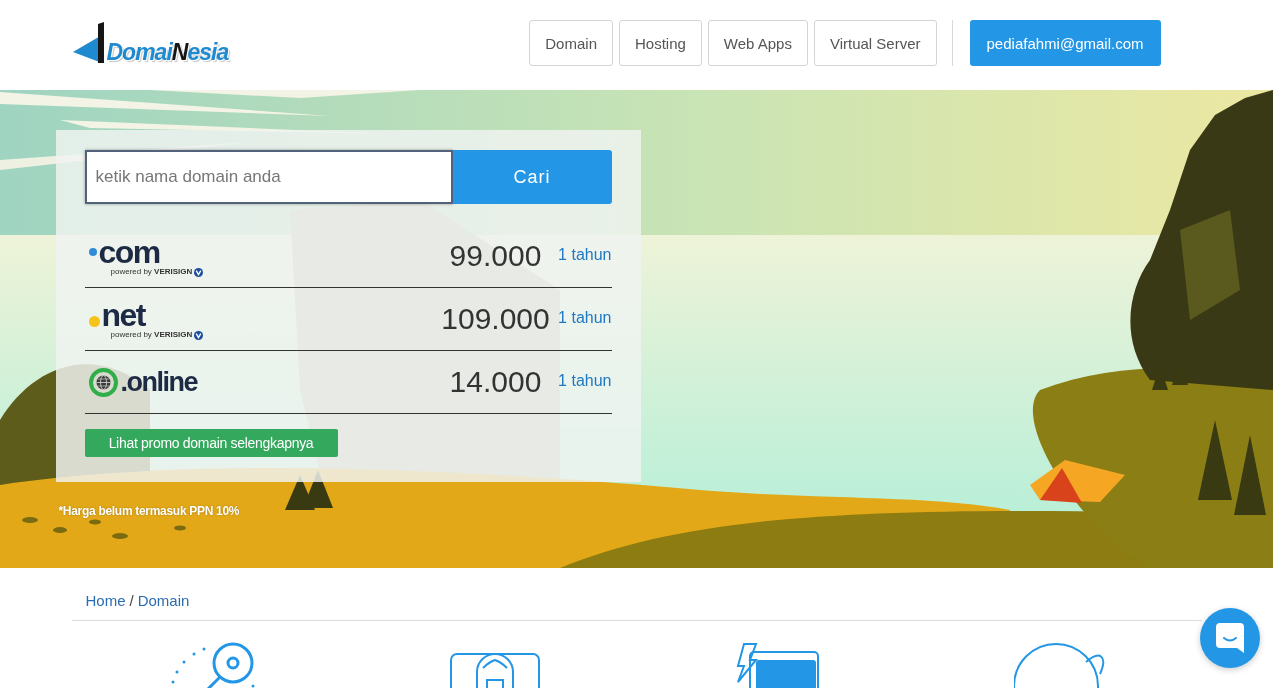 The width and height of the screenshot is (1273, 688). Describe the element at coordinates (129, 251) in the screenshot. I see `tld-name: com` at that location.